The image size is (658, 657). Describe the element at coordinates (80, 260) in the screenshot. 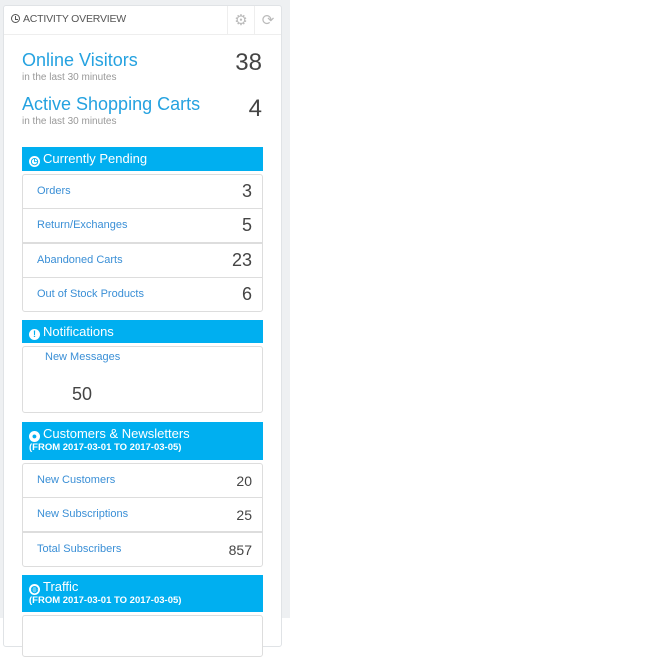

I see `pending-item-label: Abandoned Carts` at that location.